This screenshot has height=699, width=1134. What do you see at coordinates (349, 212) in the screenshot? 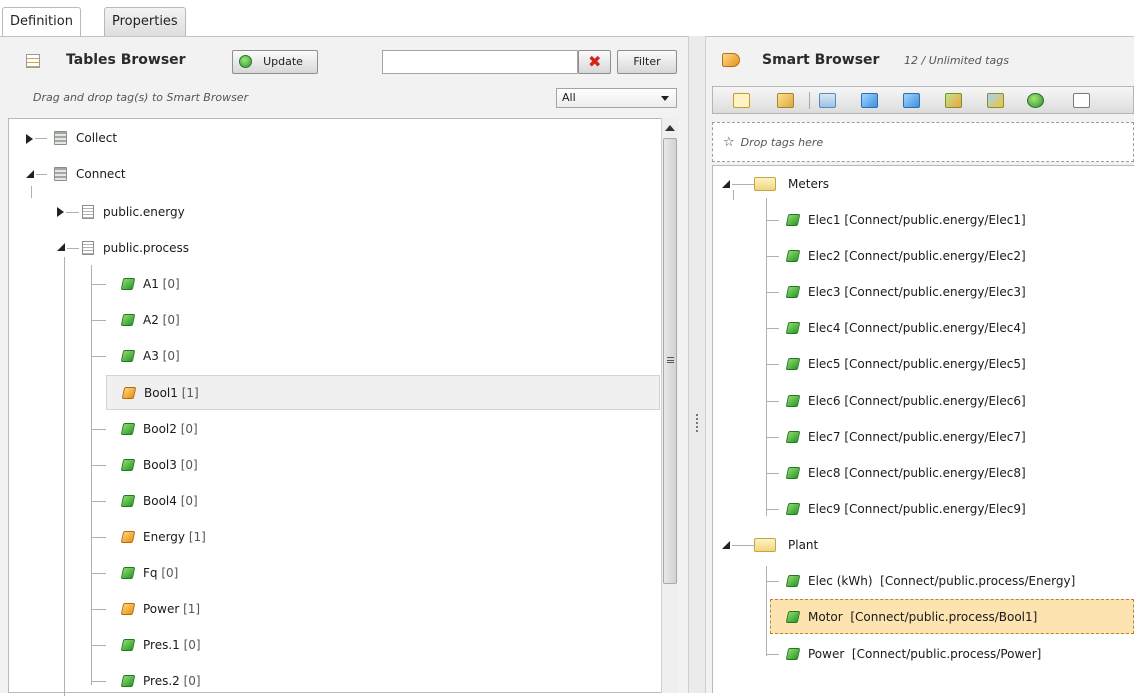
I see `tree-node-public-energy: public.energy` at bounding box center [349, 212].